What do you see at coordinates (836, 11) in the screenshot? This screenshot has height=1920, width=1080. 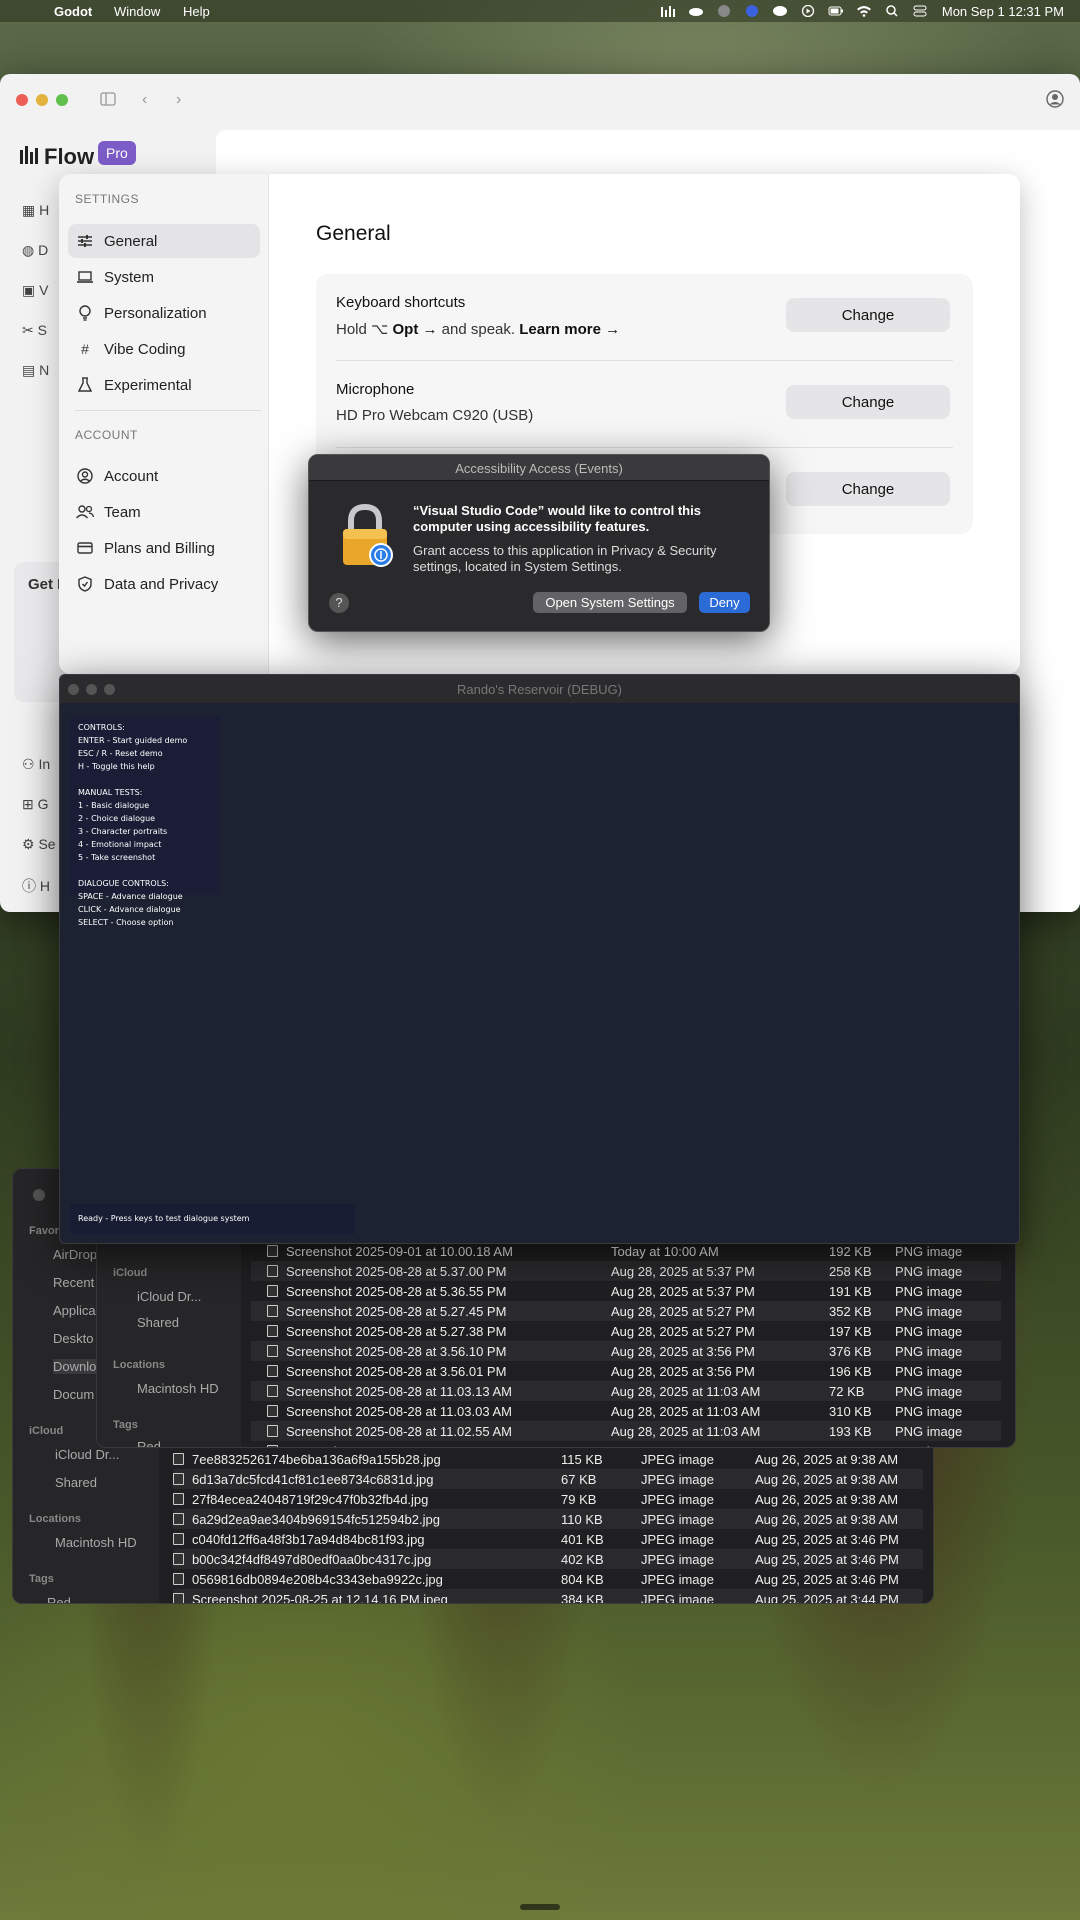 I see `battery-icon` at bounding box center [836, 11].